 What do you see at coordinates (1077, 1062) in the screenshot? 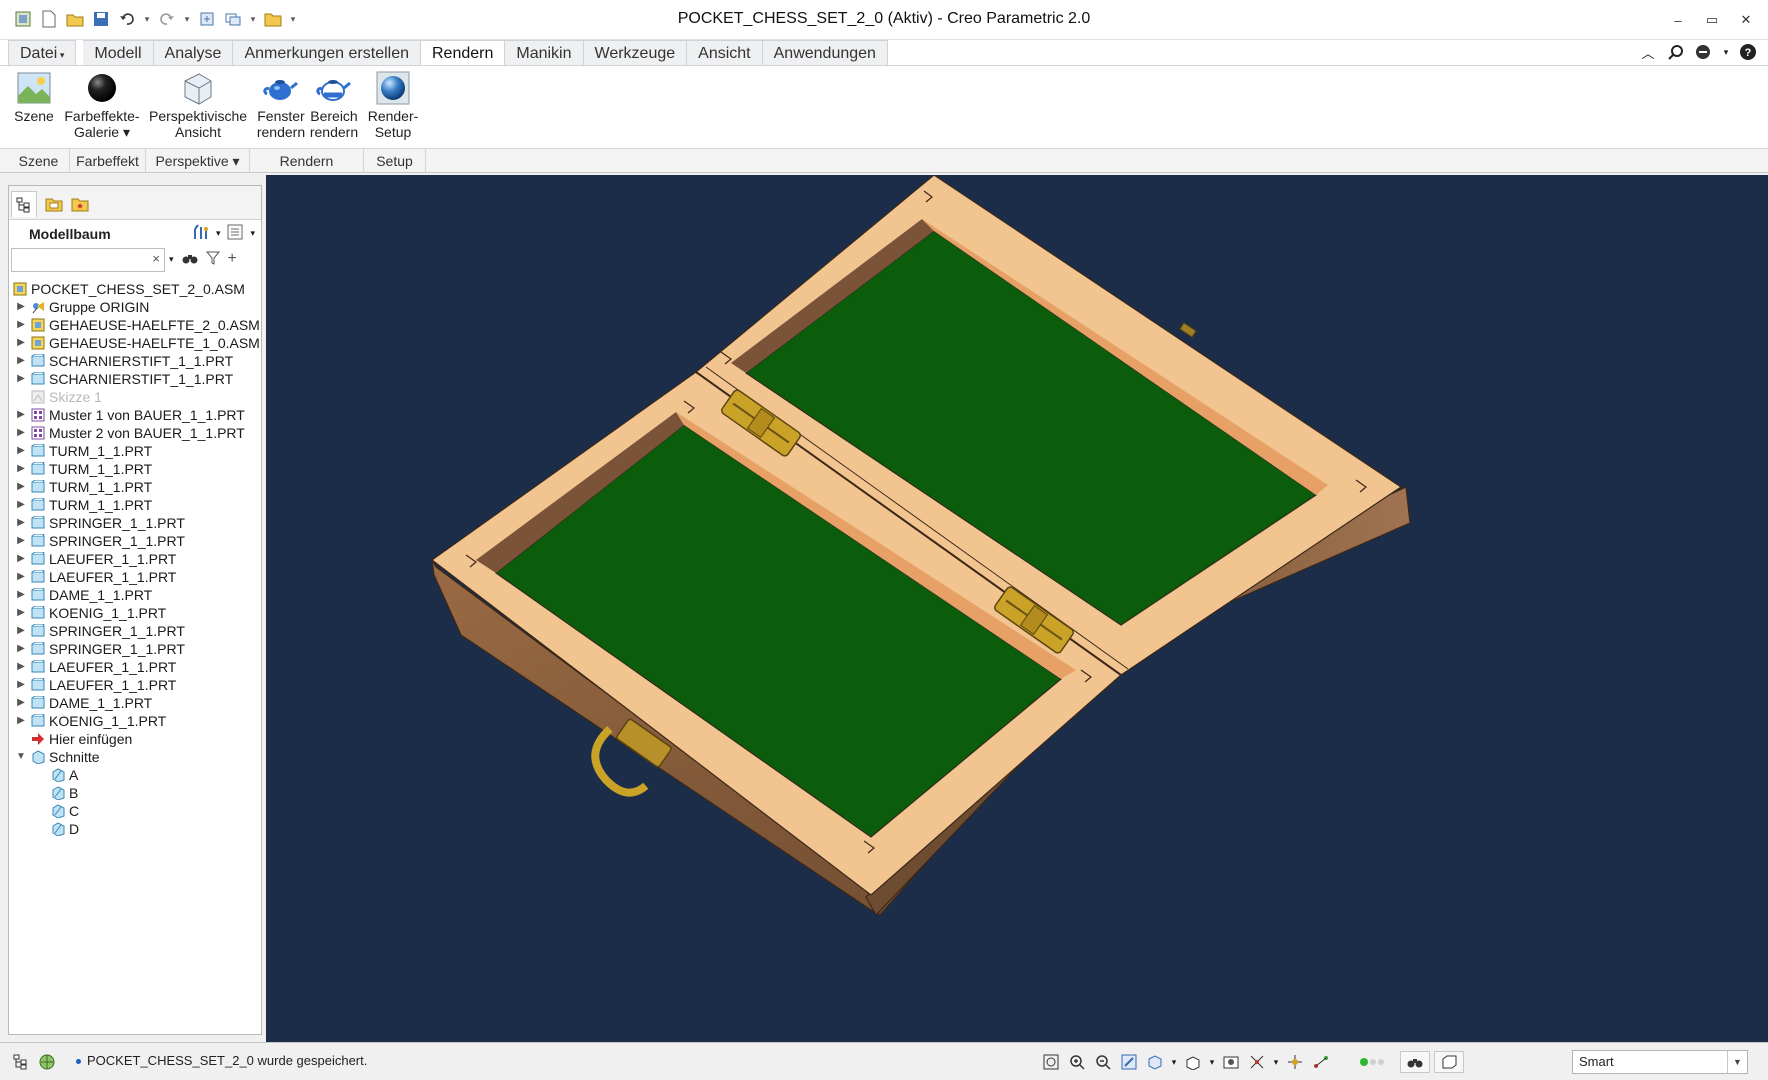
I see `zoom-in-icon` at bounding box center [1077, 1062].